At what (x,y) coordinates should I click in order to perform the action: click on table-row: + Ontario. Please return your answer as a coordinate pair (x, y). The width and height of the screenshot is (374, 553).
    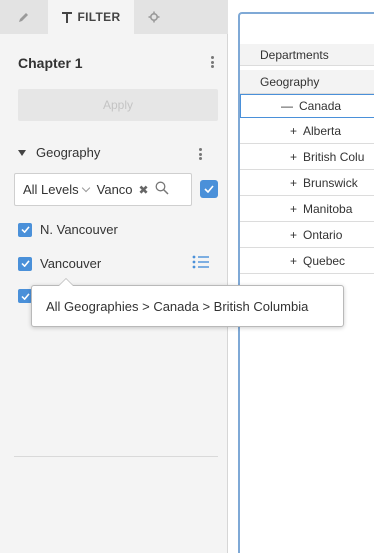
    Looking at the image, I should click on (307, 235).